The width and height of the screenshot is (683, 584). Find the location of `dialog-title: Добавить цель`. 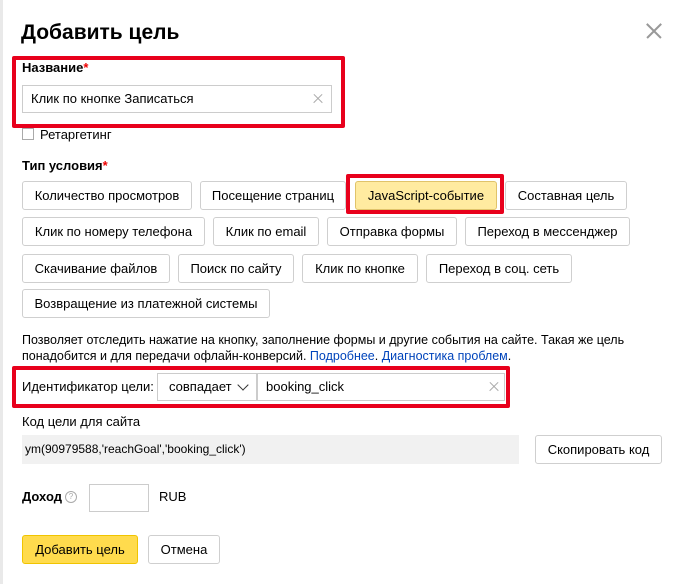

dialog-title: Добавить цель is located at coordinates (100, 32).